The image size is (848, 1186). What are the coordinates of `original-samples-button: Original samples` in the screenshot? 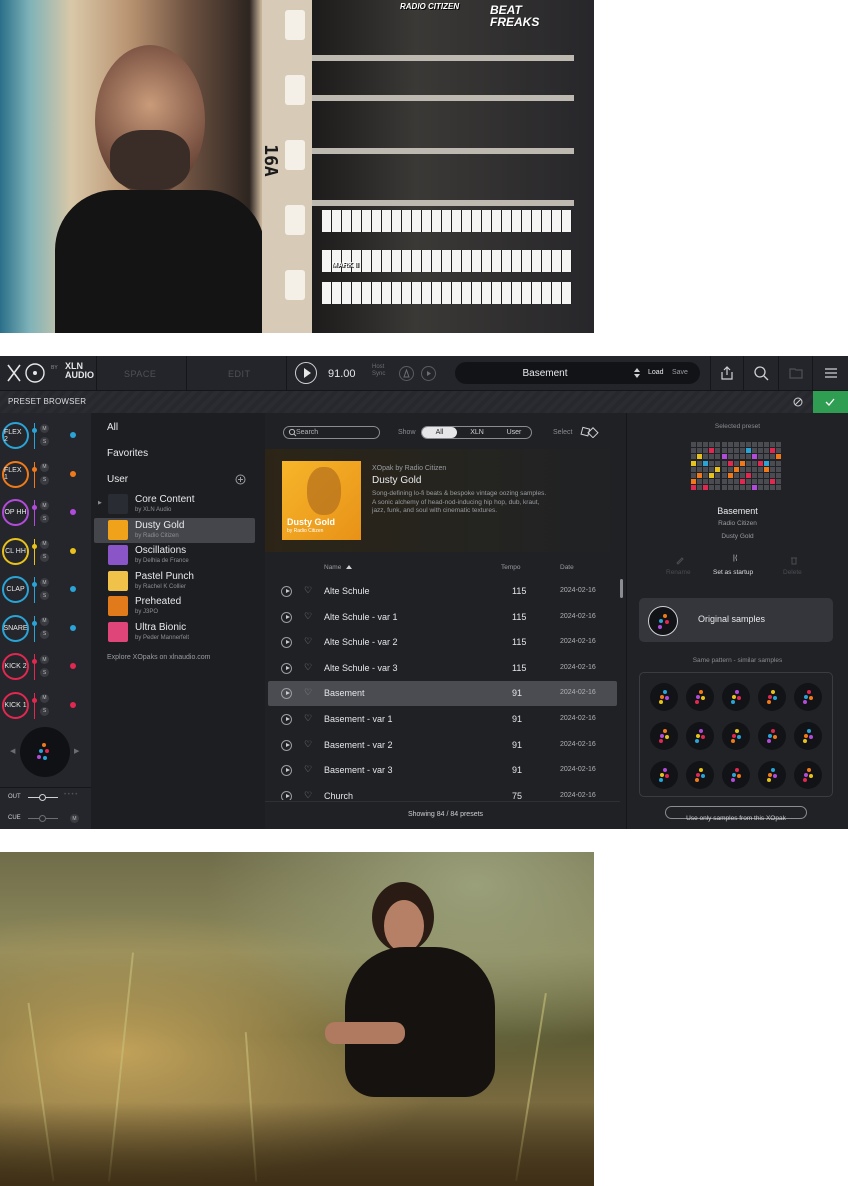 It's located at (736, 620).